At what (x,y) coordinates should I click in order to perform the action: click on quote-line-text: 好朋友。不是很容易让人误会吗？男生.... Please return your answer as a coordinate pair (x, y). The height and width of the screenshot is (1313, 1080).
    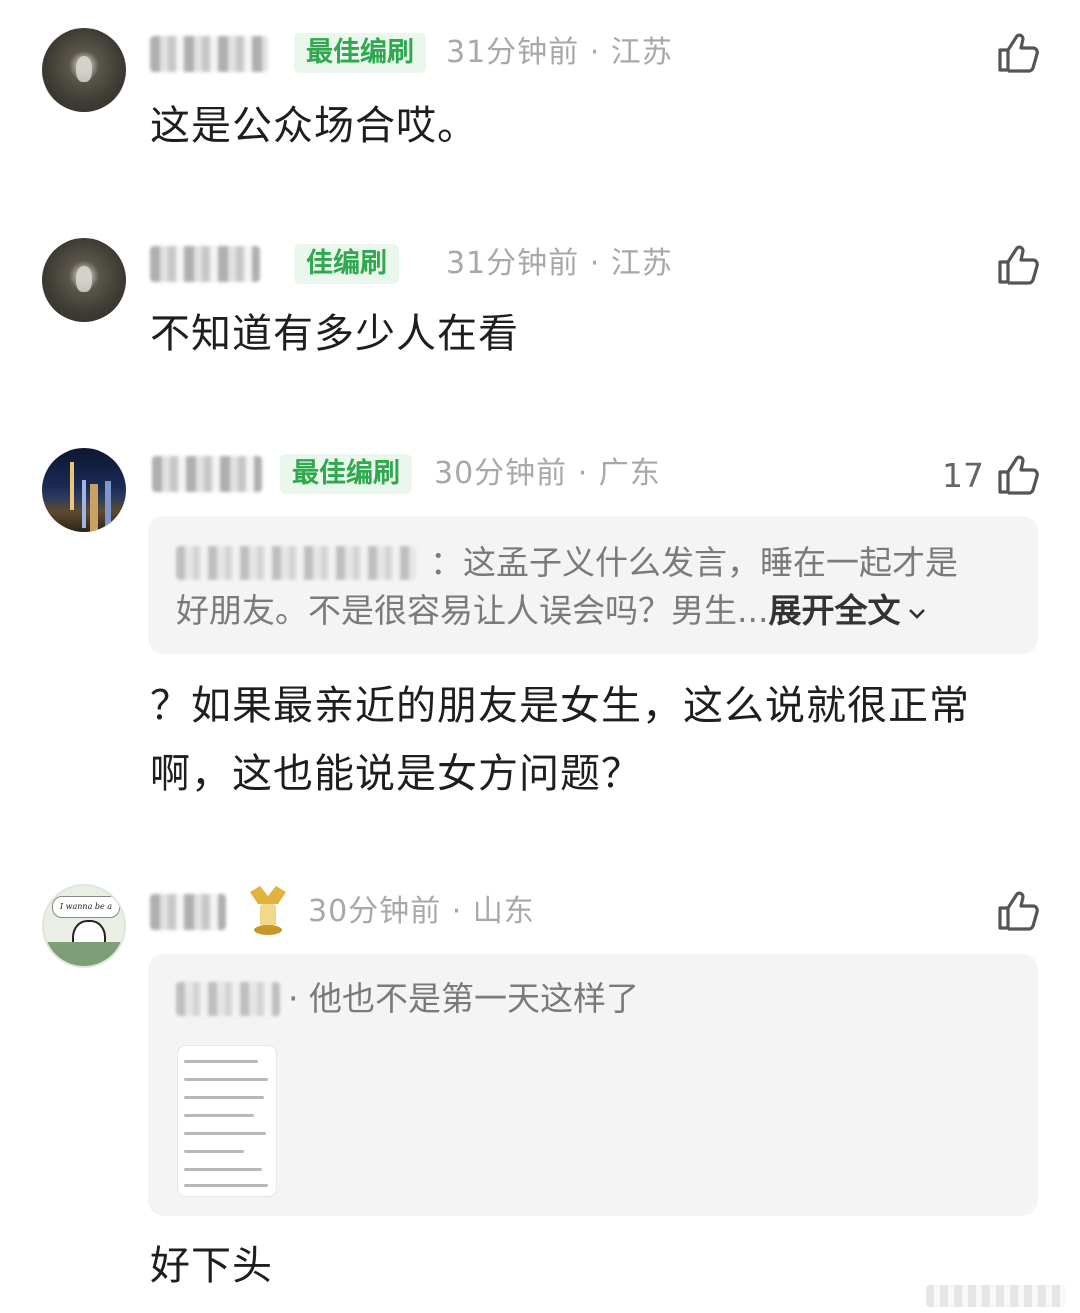
    Looking at the image, I should click on (472, 610).